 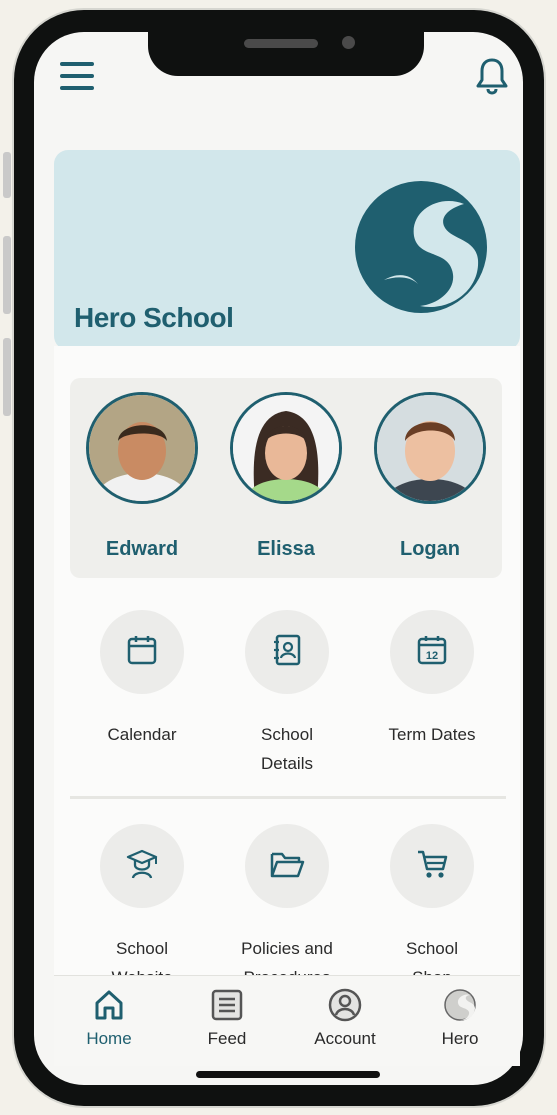 I want to click on graduate-icon, so click(x=142, y=866).